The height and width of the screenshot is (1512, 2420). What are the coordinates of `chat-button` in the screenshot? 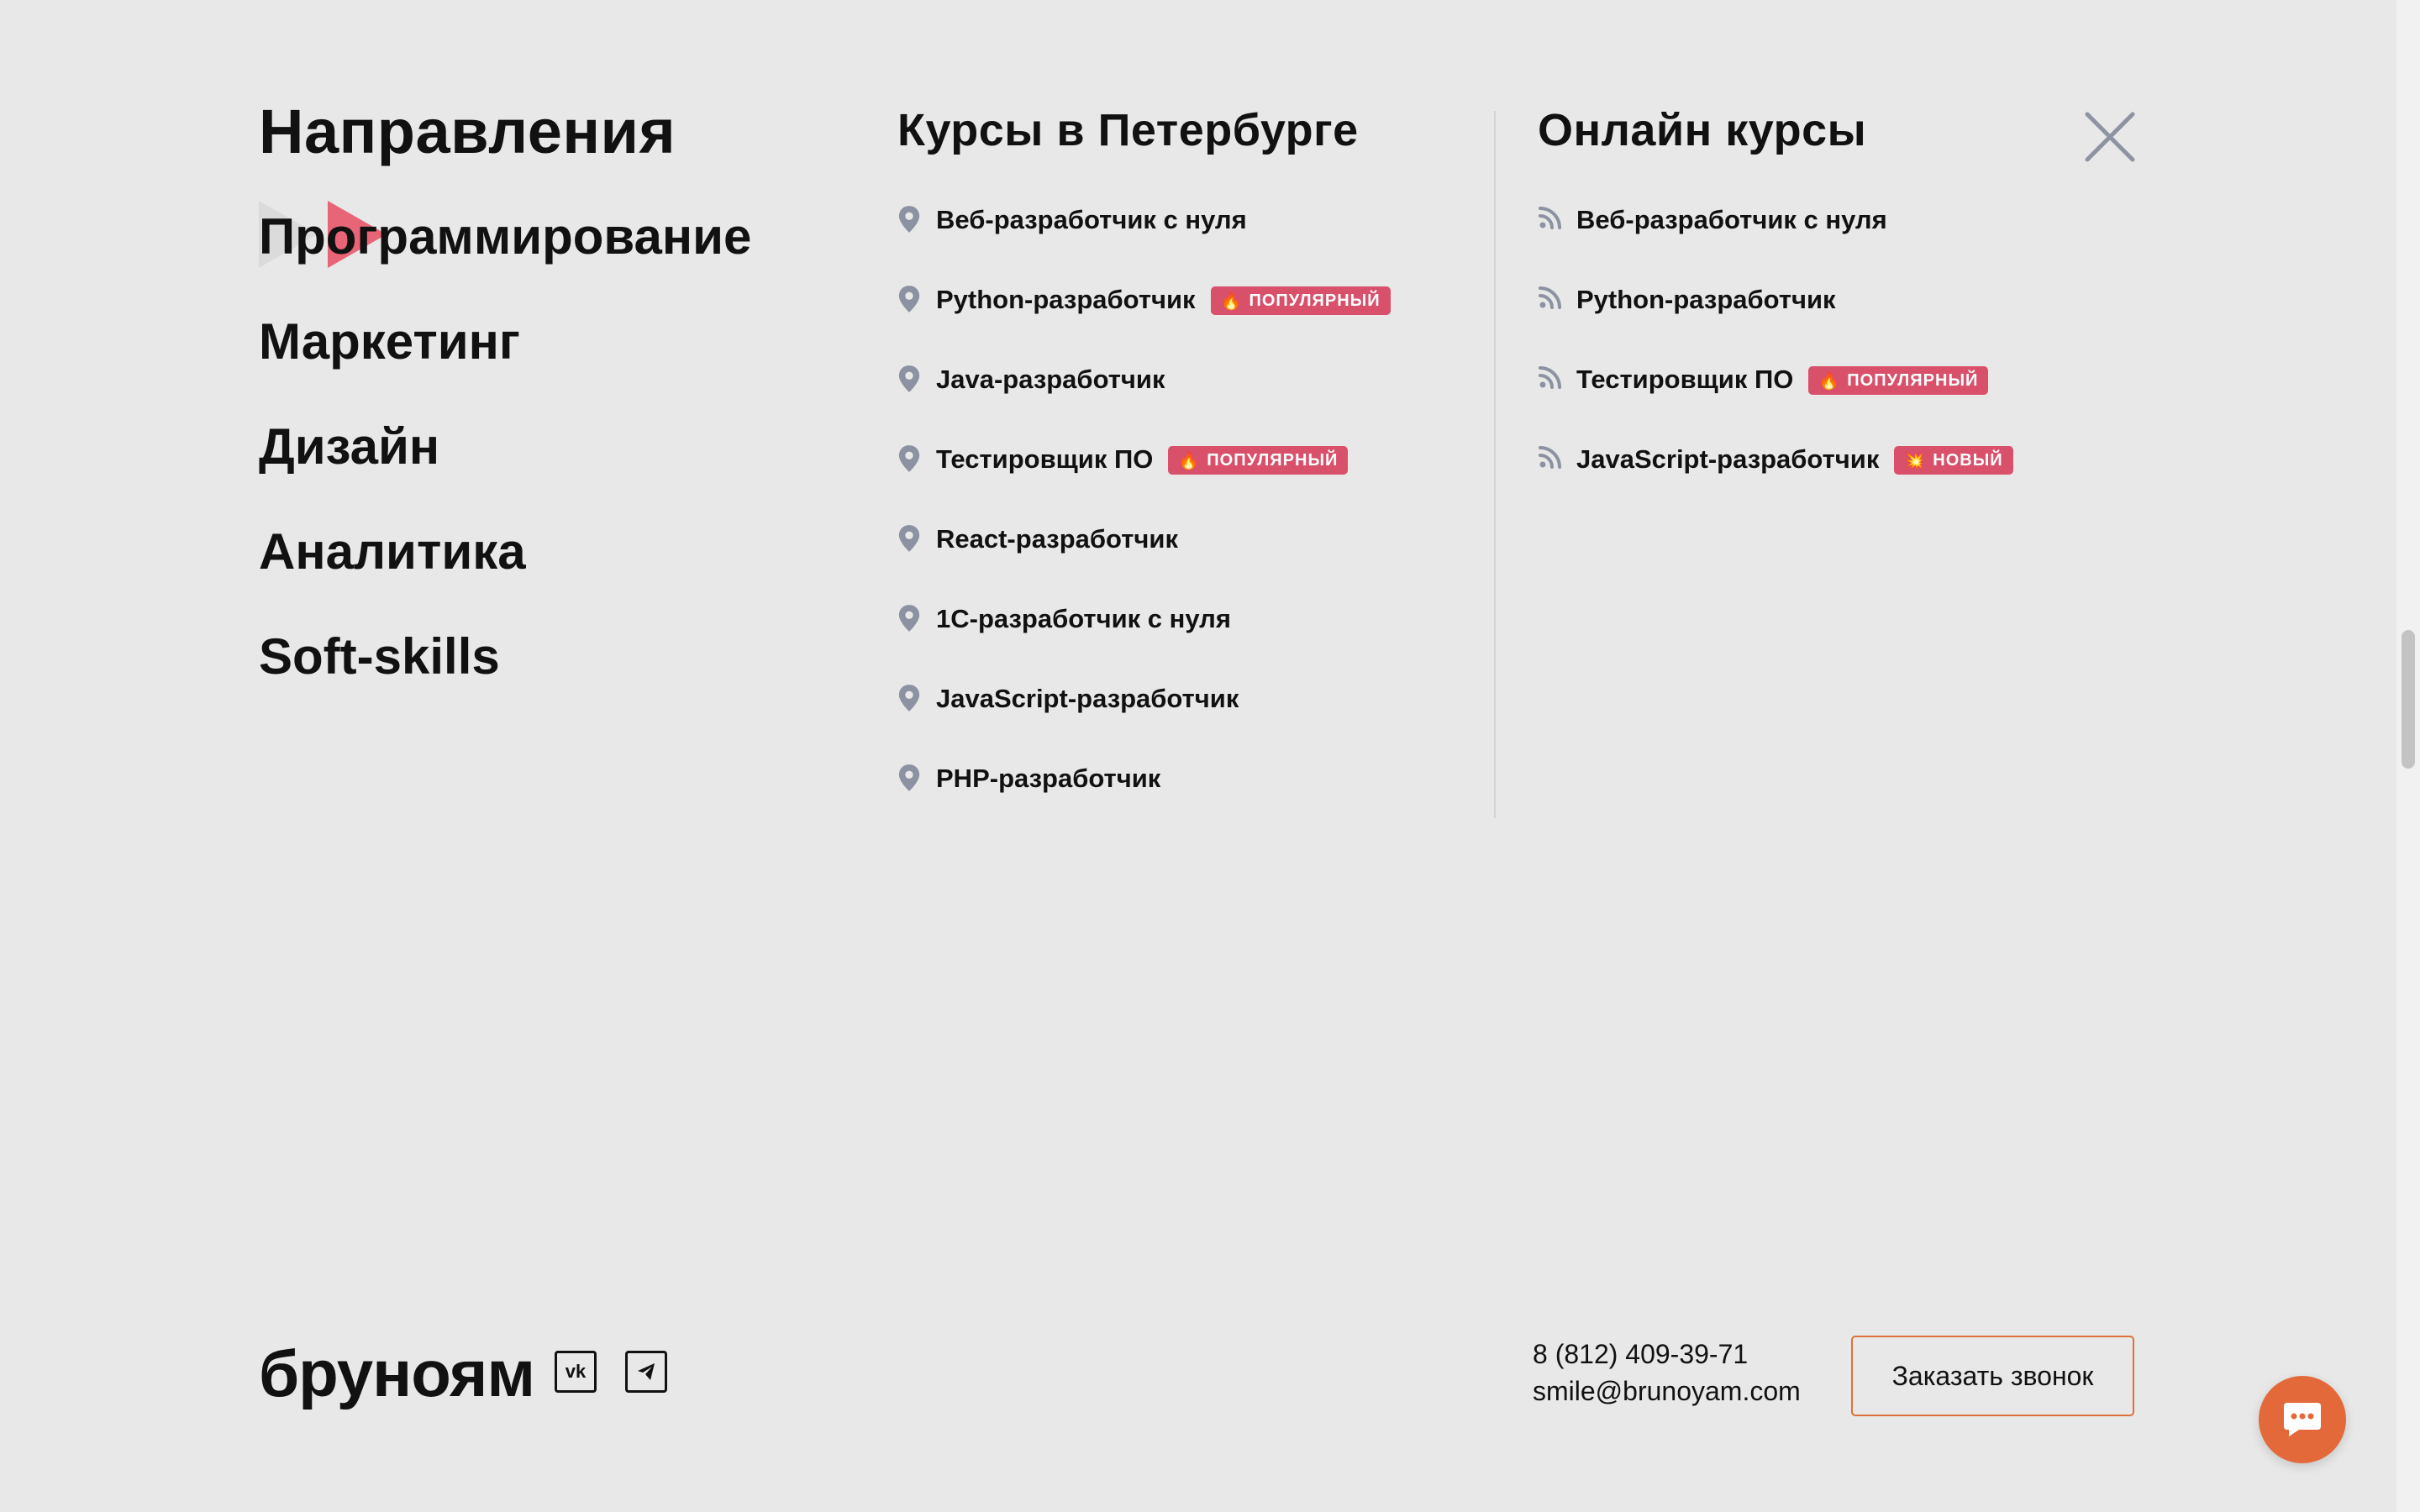 It's located at (2302, 1419).